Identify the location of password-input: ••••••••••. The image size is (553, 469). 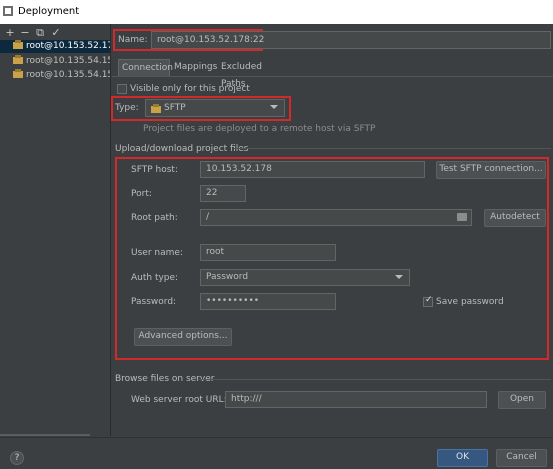
(268, 301).